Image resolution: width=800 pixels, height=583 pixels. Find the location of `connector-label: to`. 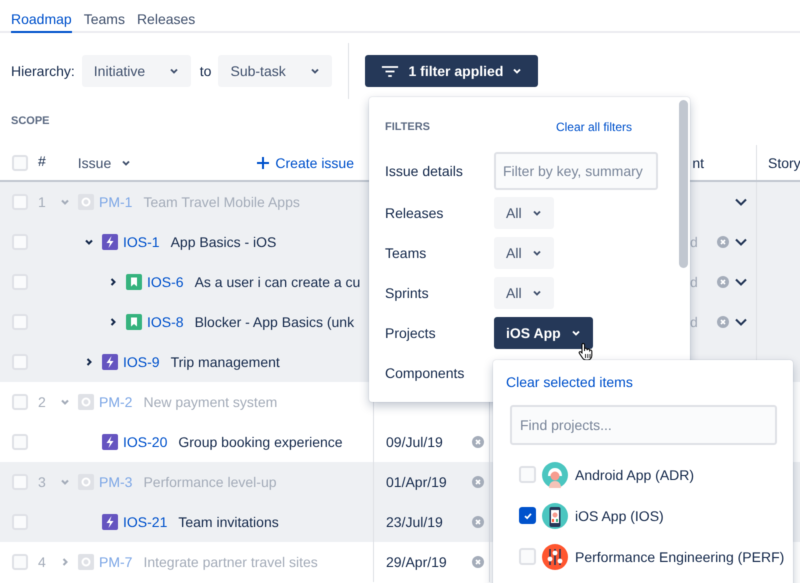

connector-label: to is located at coordinates (206, 71).